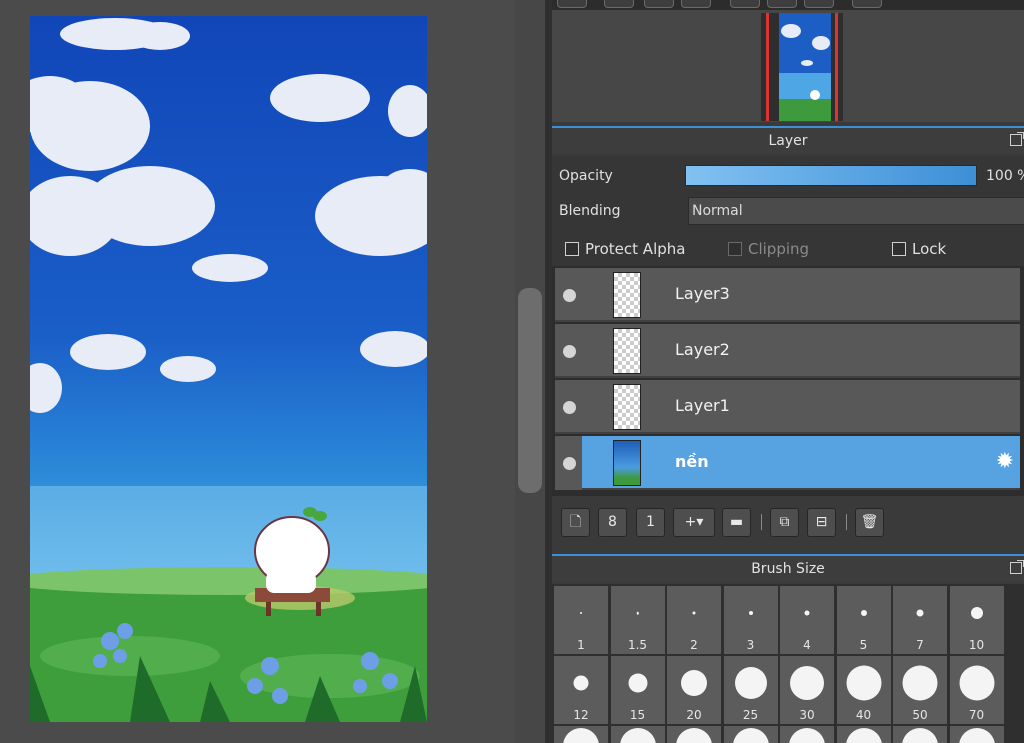  Describe the element at coordinates (787, 407) in the screenshot. I see `layer-row-layer1: Layer1` at that location.